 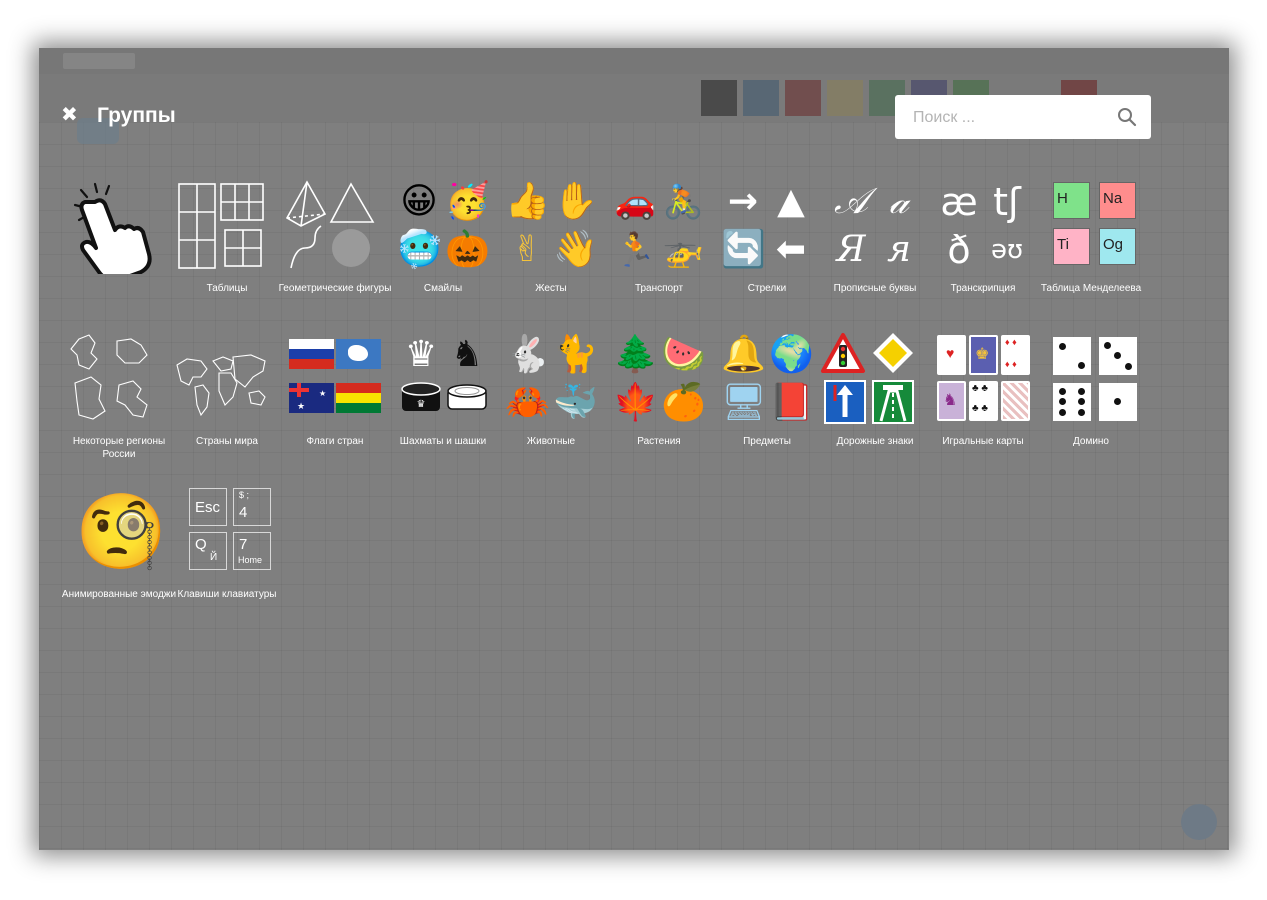 What do you see at coordinates (659, 379) in the screenshot?
I see `plant-emojis-icon: 🌲 🍉 🍁 🍊` at bounding box center [659, 379].